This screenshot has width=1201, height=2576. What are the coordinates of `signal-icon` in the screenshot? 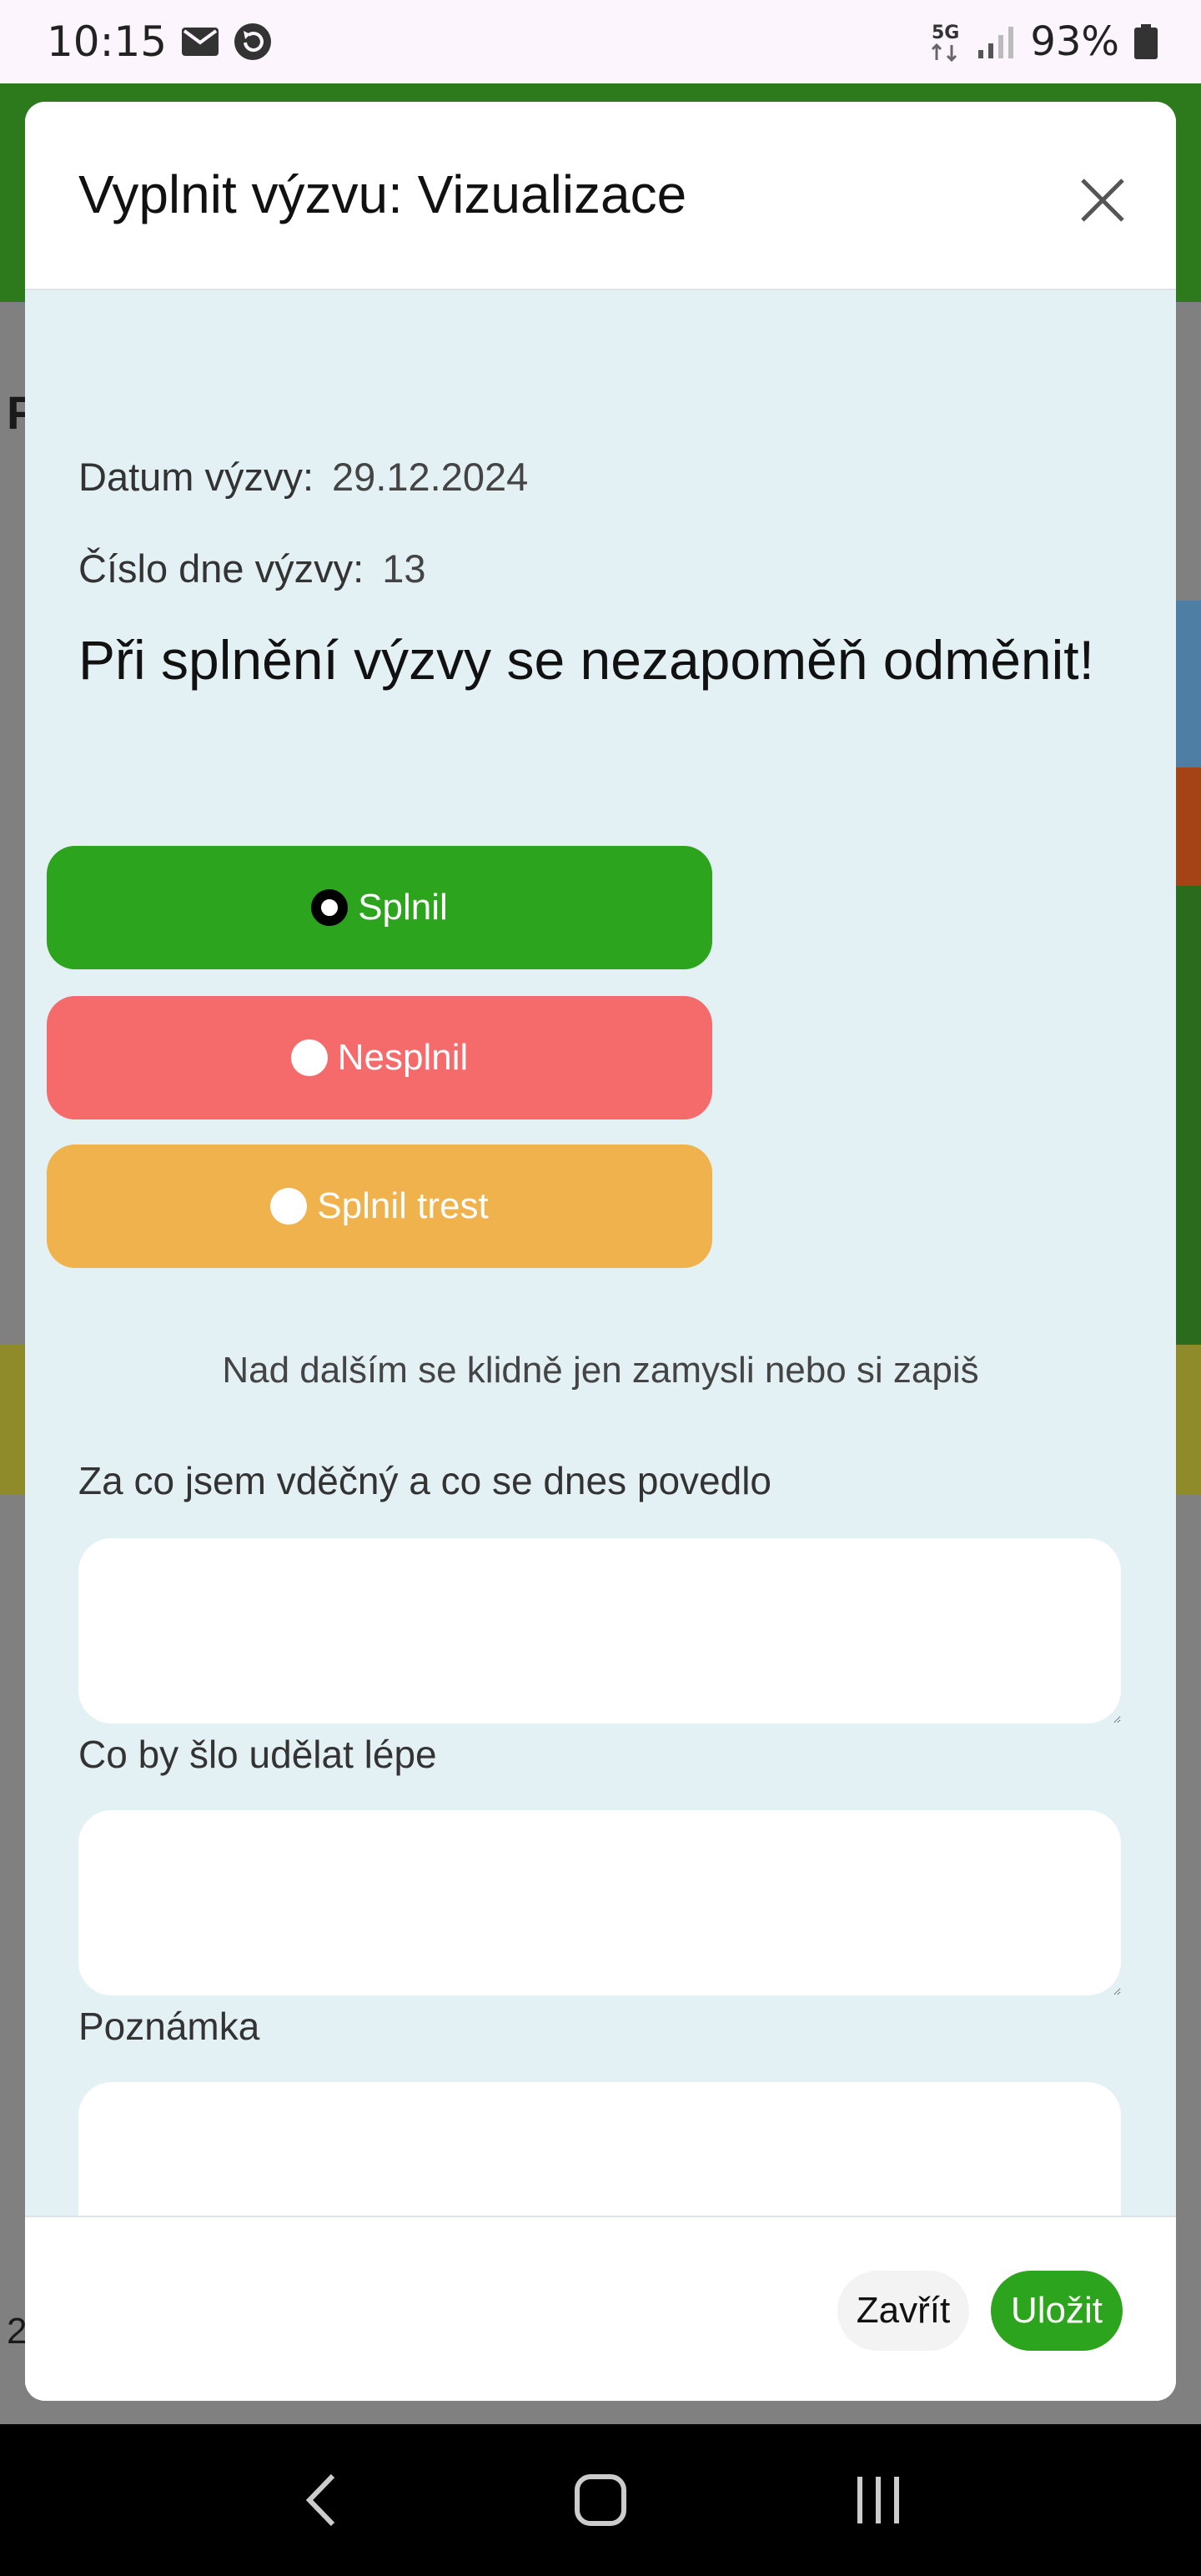 It's located at (997, 41).